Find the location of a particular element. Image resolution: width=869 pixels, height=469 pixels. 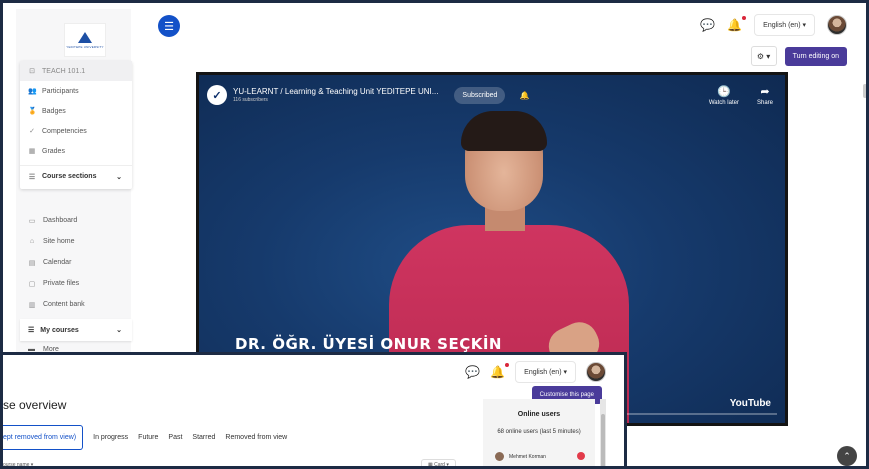

message-user-icon is located at coordinates (581, 456).